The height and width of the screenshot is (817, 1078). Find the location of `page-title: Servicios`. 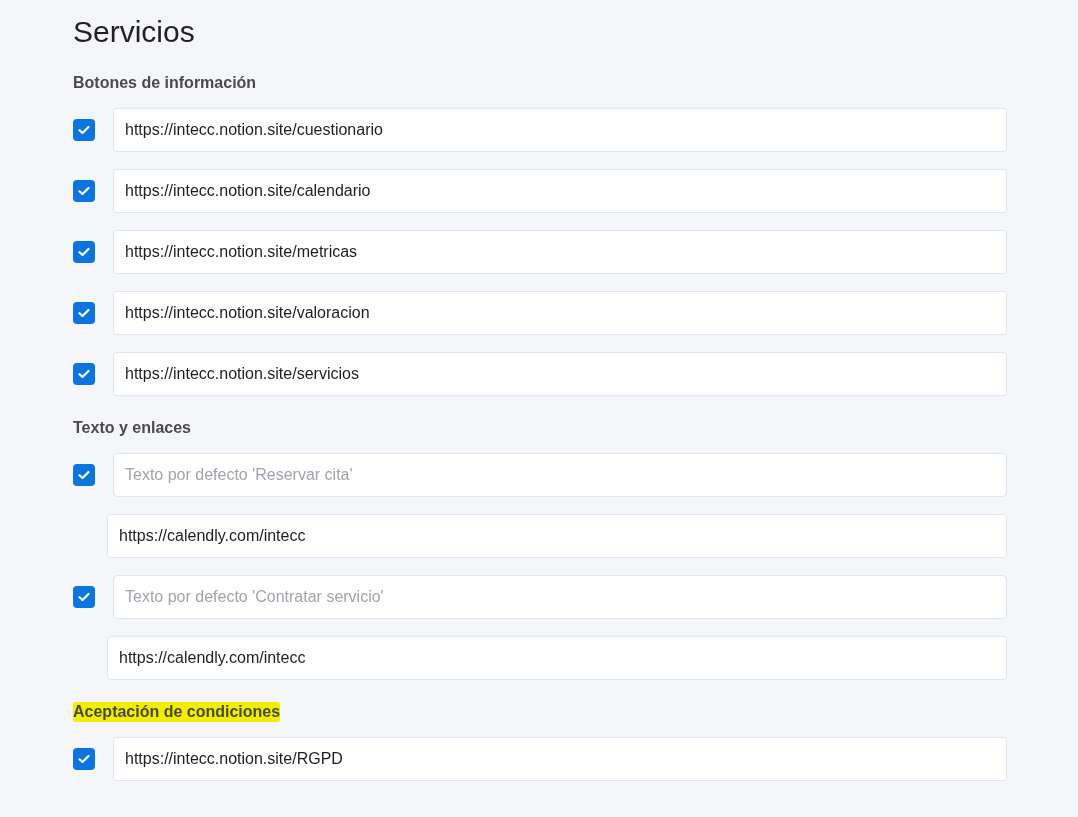

page-title: Servicios is located at coordinates (134, 32).